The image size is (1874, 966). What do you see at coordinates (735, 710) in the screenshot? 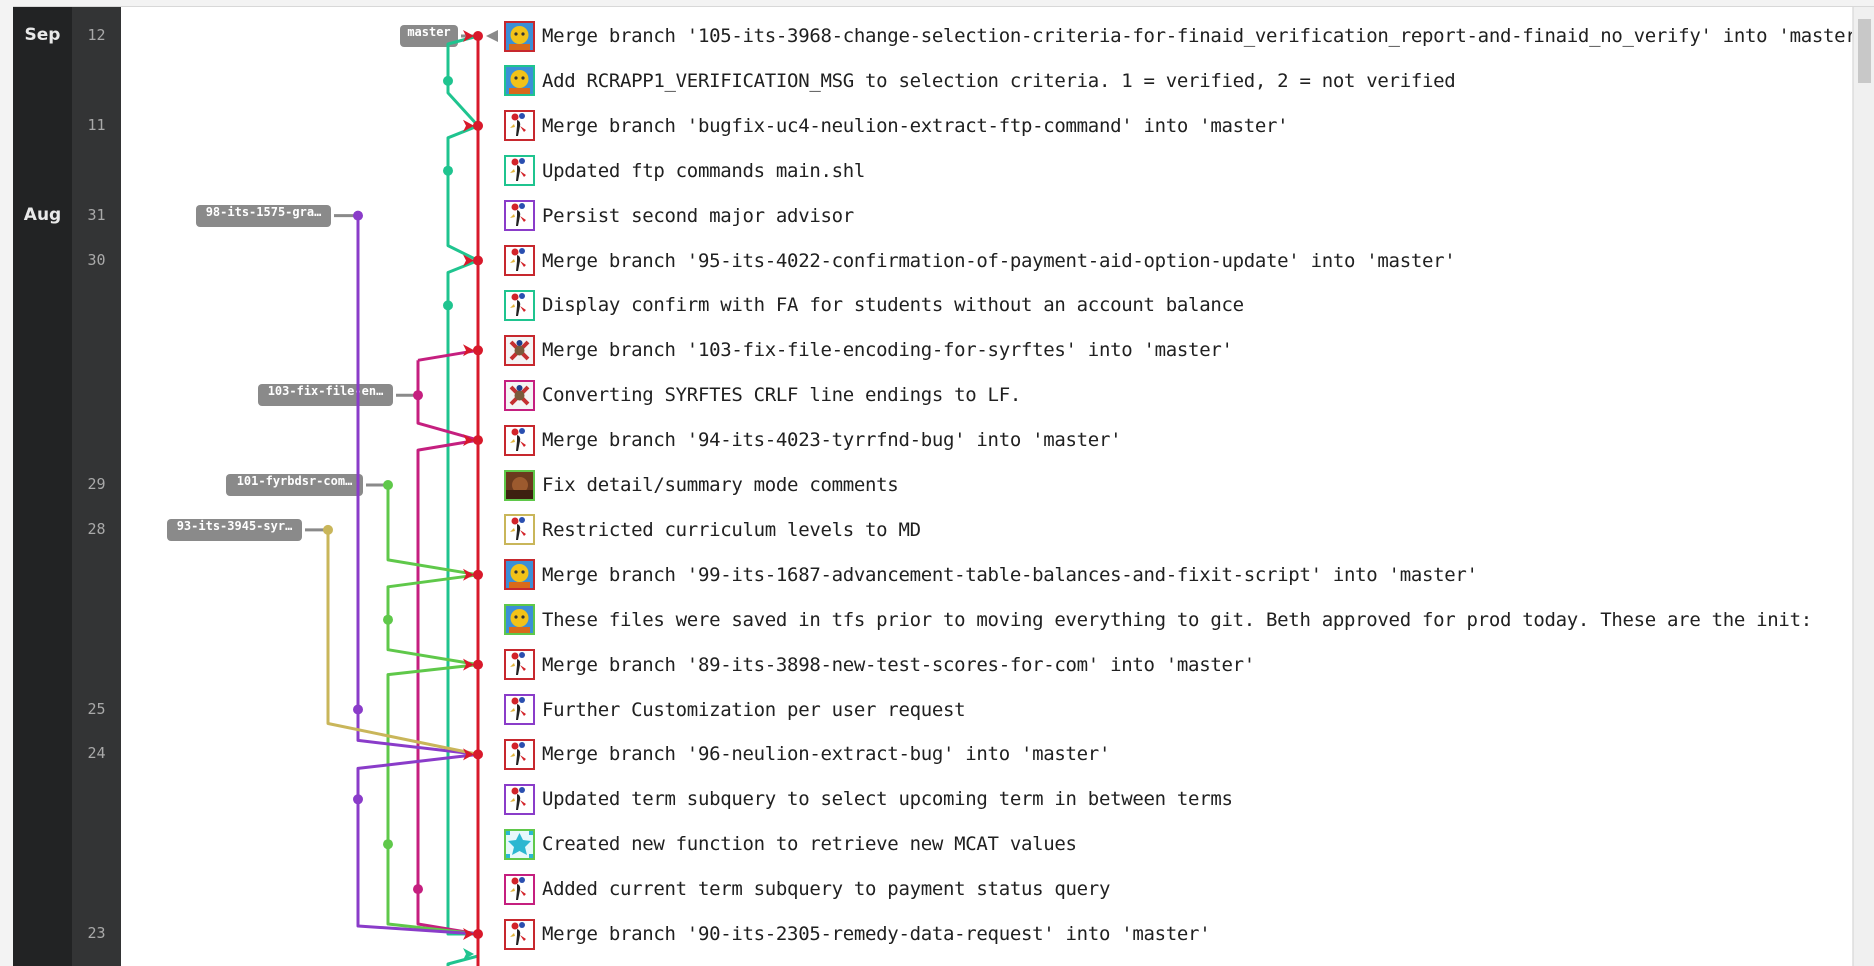
I see `commit-row: Further Customization per user request` at bounding box center [735, 710].